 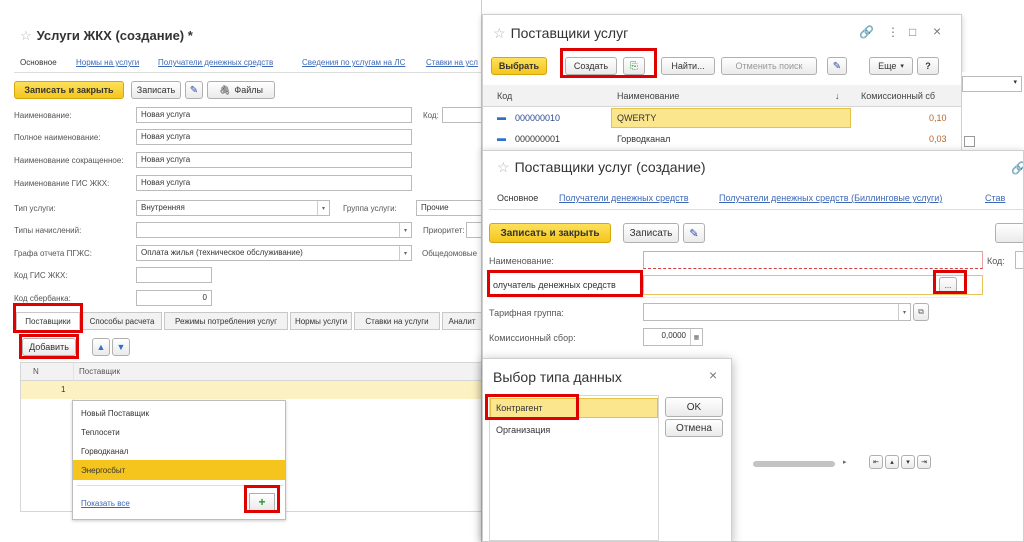 What do you see at coordinates (921, 312) in the screenshot?
I see `open-tariff-button: ⧉` at bounding box center [921, 312].